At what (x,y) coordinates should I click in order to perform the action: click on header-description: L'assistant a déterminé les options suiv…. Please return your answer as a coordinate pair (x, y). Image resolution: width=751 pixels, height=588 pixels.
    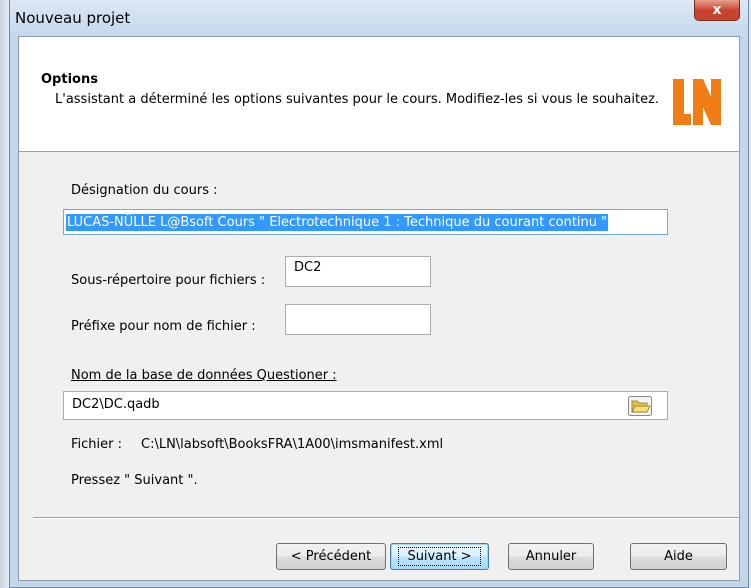
    Looking at the image, I should click on (357, 99).